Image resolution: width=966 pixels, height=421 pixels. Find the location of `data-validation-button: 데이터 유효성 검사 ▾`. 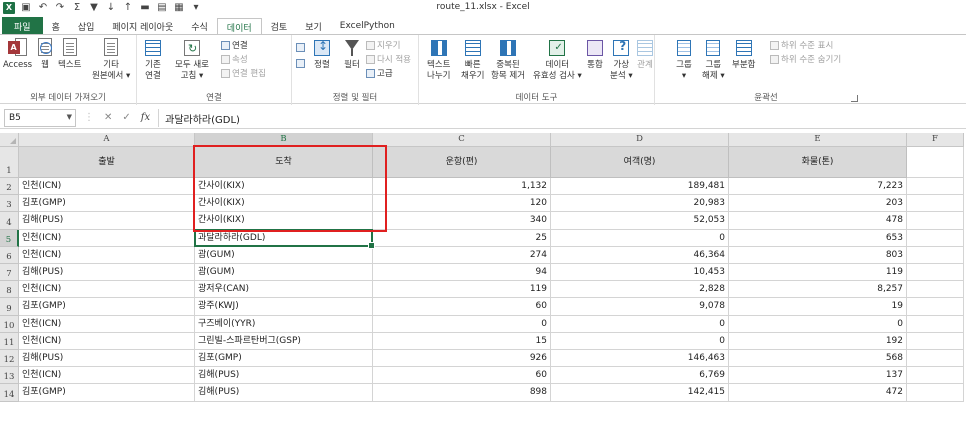

data-validation-button: 데이터 유효성 검사 ▾ is located at coordinates (557, 60).